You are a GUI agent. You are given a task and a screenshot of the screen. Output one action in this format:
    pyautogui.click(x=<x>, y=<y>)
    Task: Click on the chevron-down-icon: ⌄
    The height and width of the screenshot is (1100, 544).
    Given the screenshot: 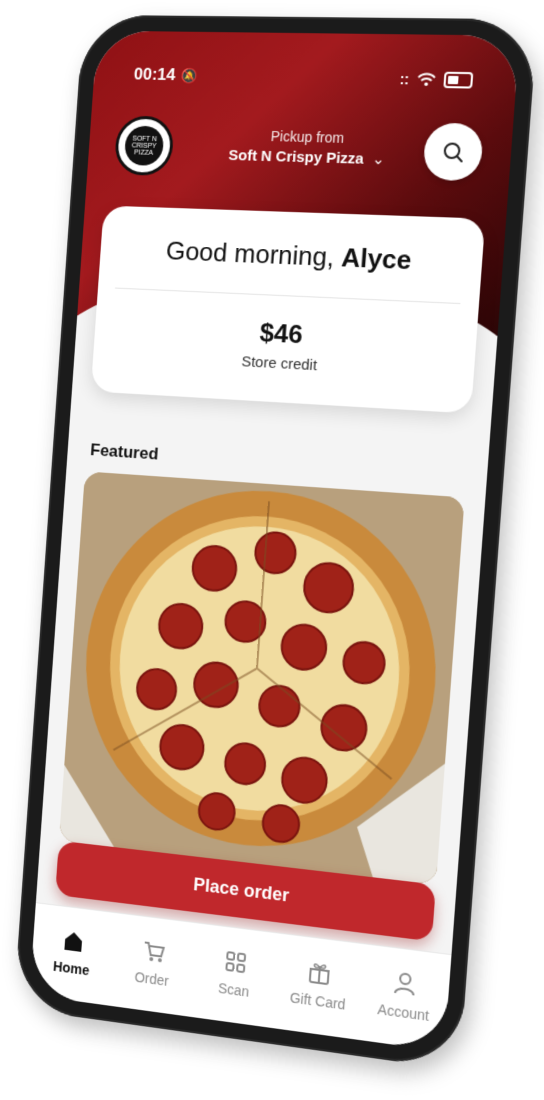 What is the action you would take?
    pyautogui.click(x=378, y=159)
    